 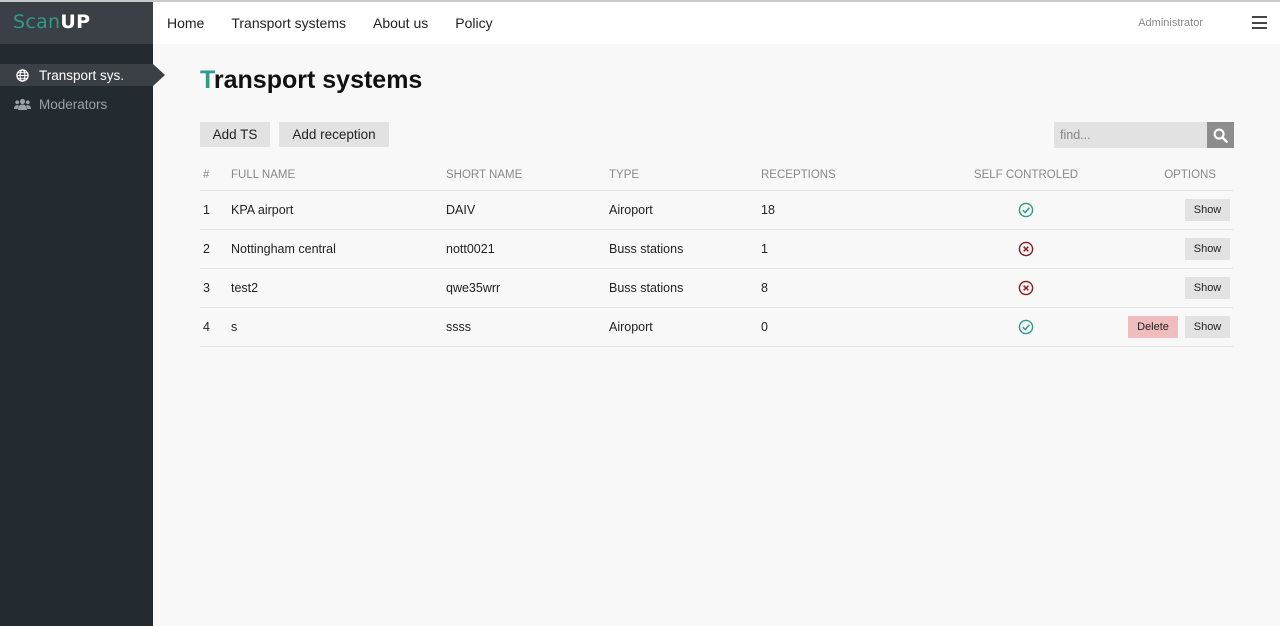 What do you see at coordinates (764, 288) in the screenshot?
I see `cell-receptions: 8` at bounding box center [764, 288].